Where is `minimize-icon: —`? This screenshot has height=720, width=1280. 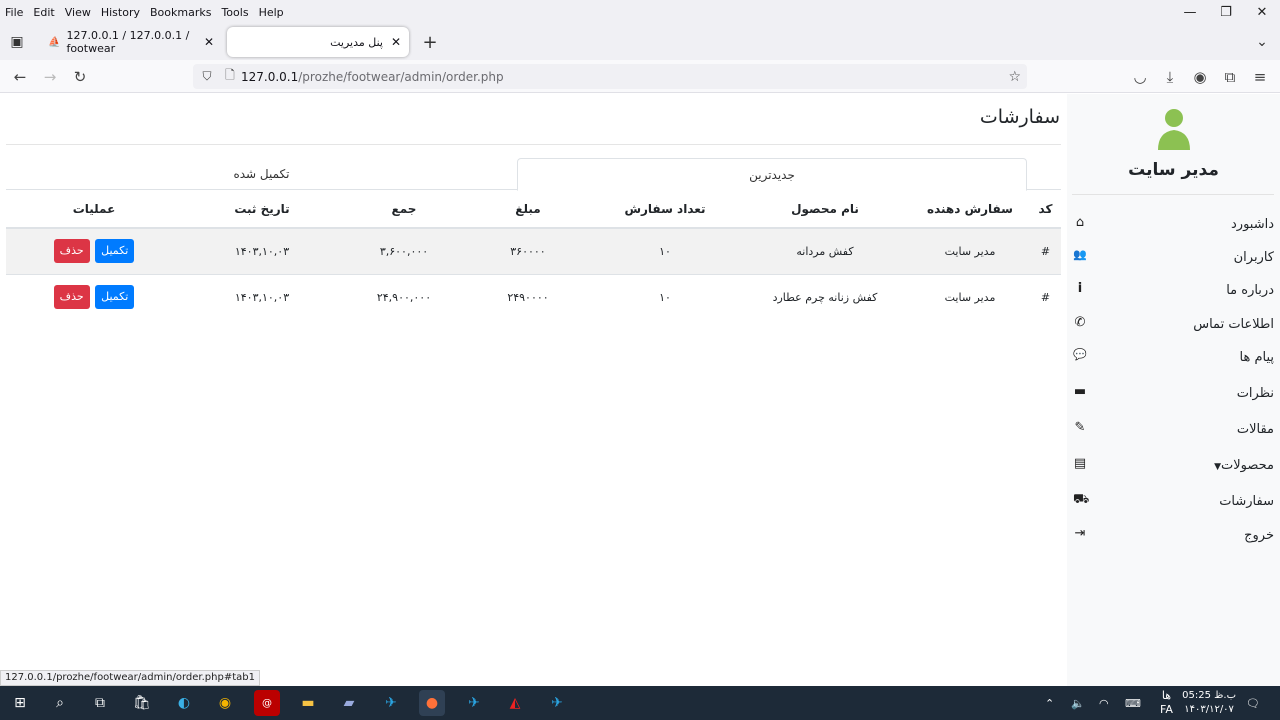 minimize-icon: — is located at coordinates (1190, 12).